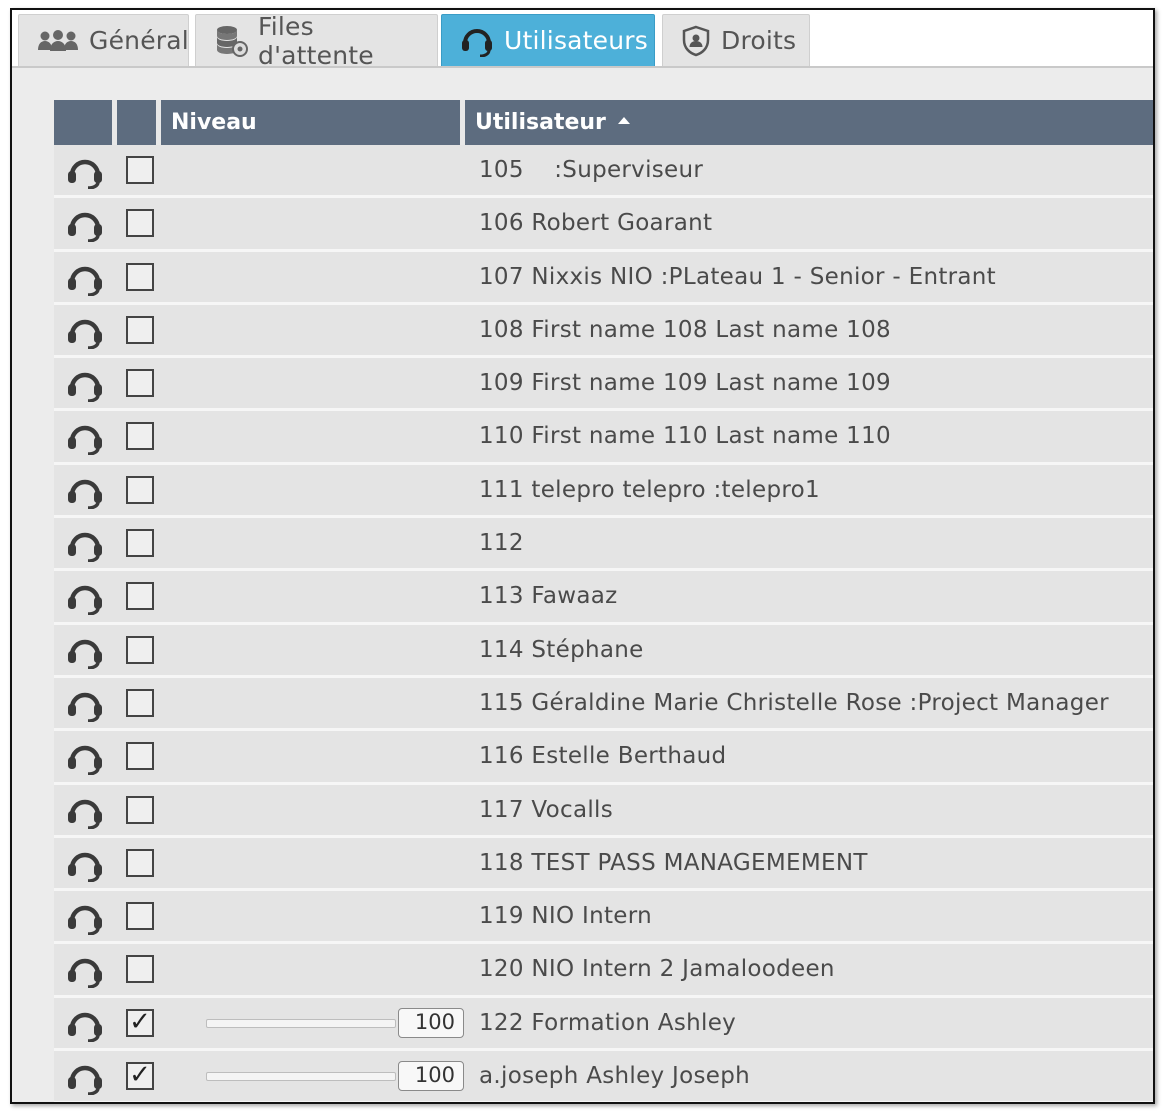 The width and height of the screenshot is (1167, 1118). Describe the element at coordinates (540, 122) in the screenshot. I see `column-header-label: Utilisateur` at that location.